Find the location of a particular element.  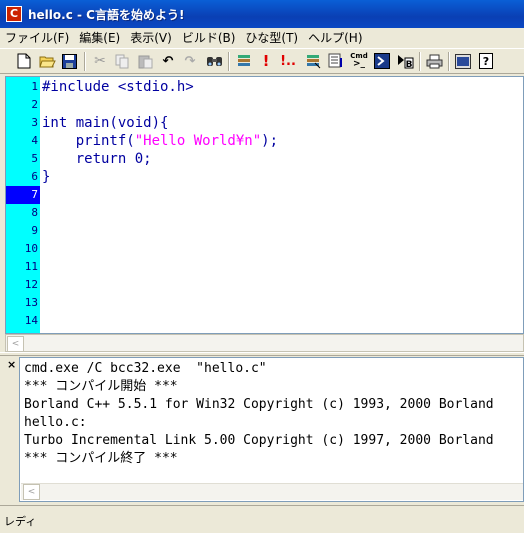

editor-horizontal-scrollbar: < is located at coordinates (264, 343).